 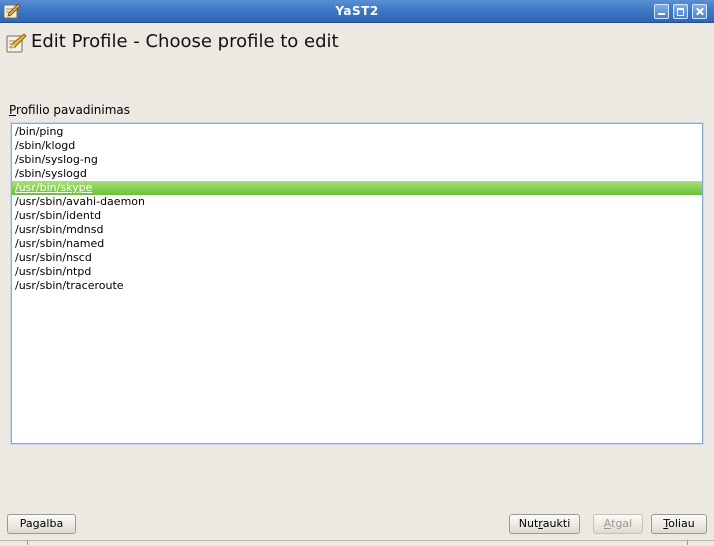 What do you see at coordinates (13, 110) in the screenshot?
I see `label-mnemonic: P` at bounding box center [13, 110].